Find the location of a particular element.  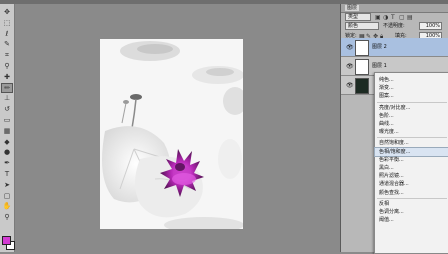

crop-tool-icon: ⌗ is located at coordinates (7, 55).